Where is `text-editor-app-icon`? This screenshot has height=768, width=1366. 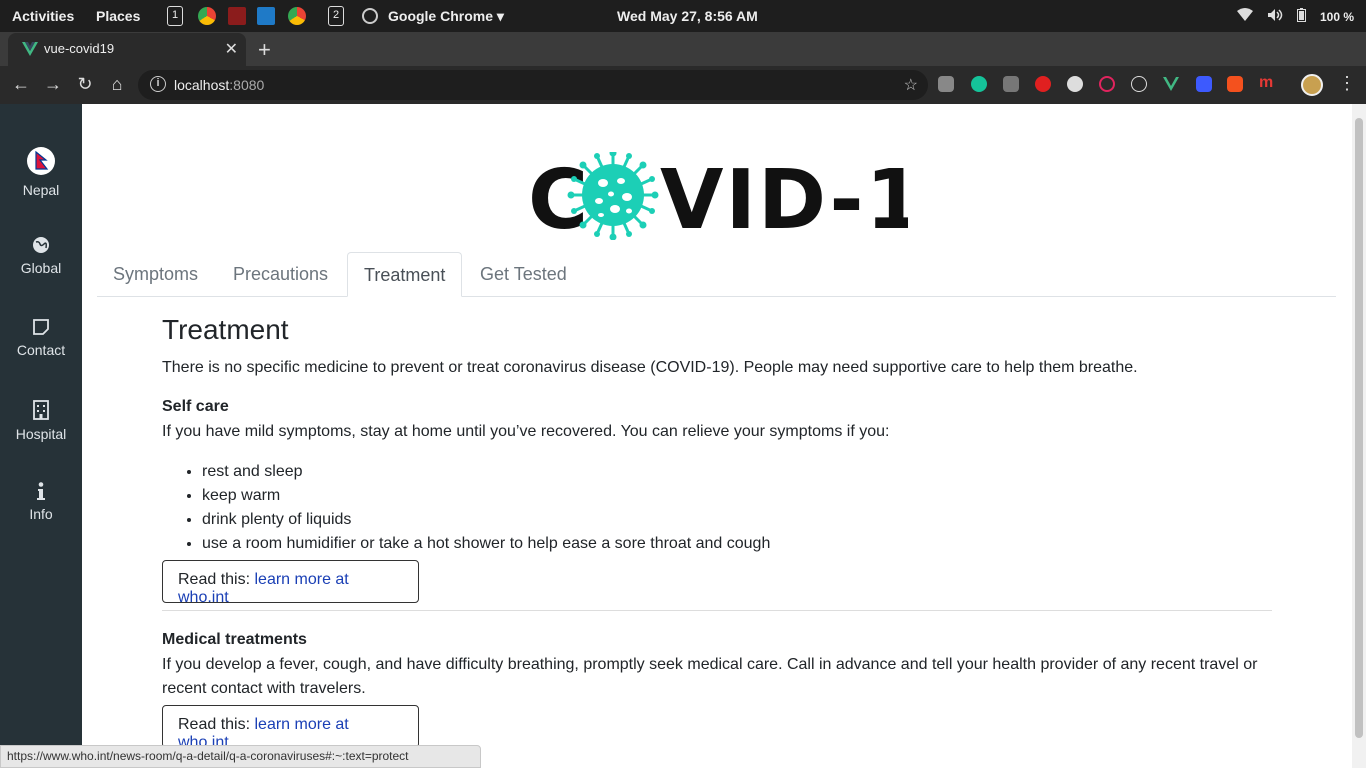 text-editor-app-icon is located at coordinates (237, 16).